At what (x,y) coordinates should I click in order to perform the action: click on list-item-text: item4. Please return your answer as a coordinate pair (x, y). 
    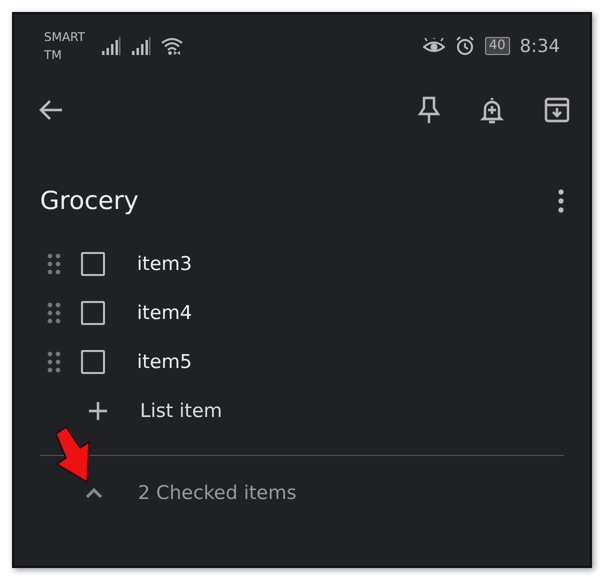
    Looking at the image, I should click on (164, 313).